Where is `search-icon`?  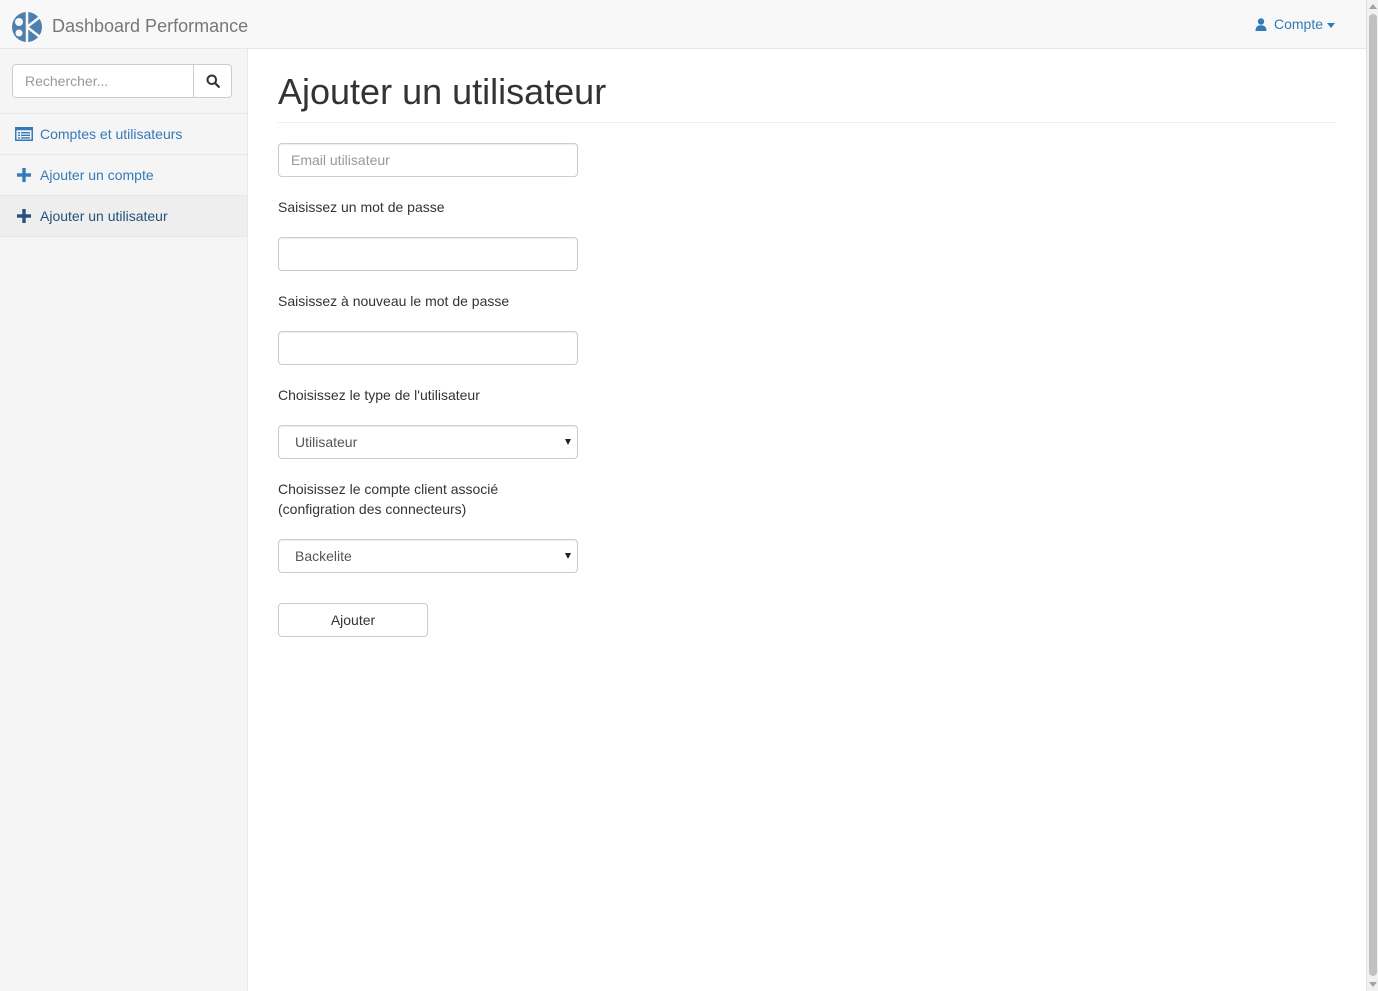 search-icon is located at coordinates (213, 81).